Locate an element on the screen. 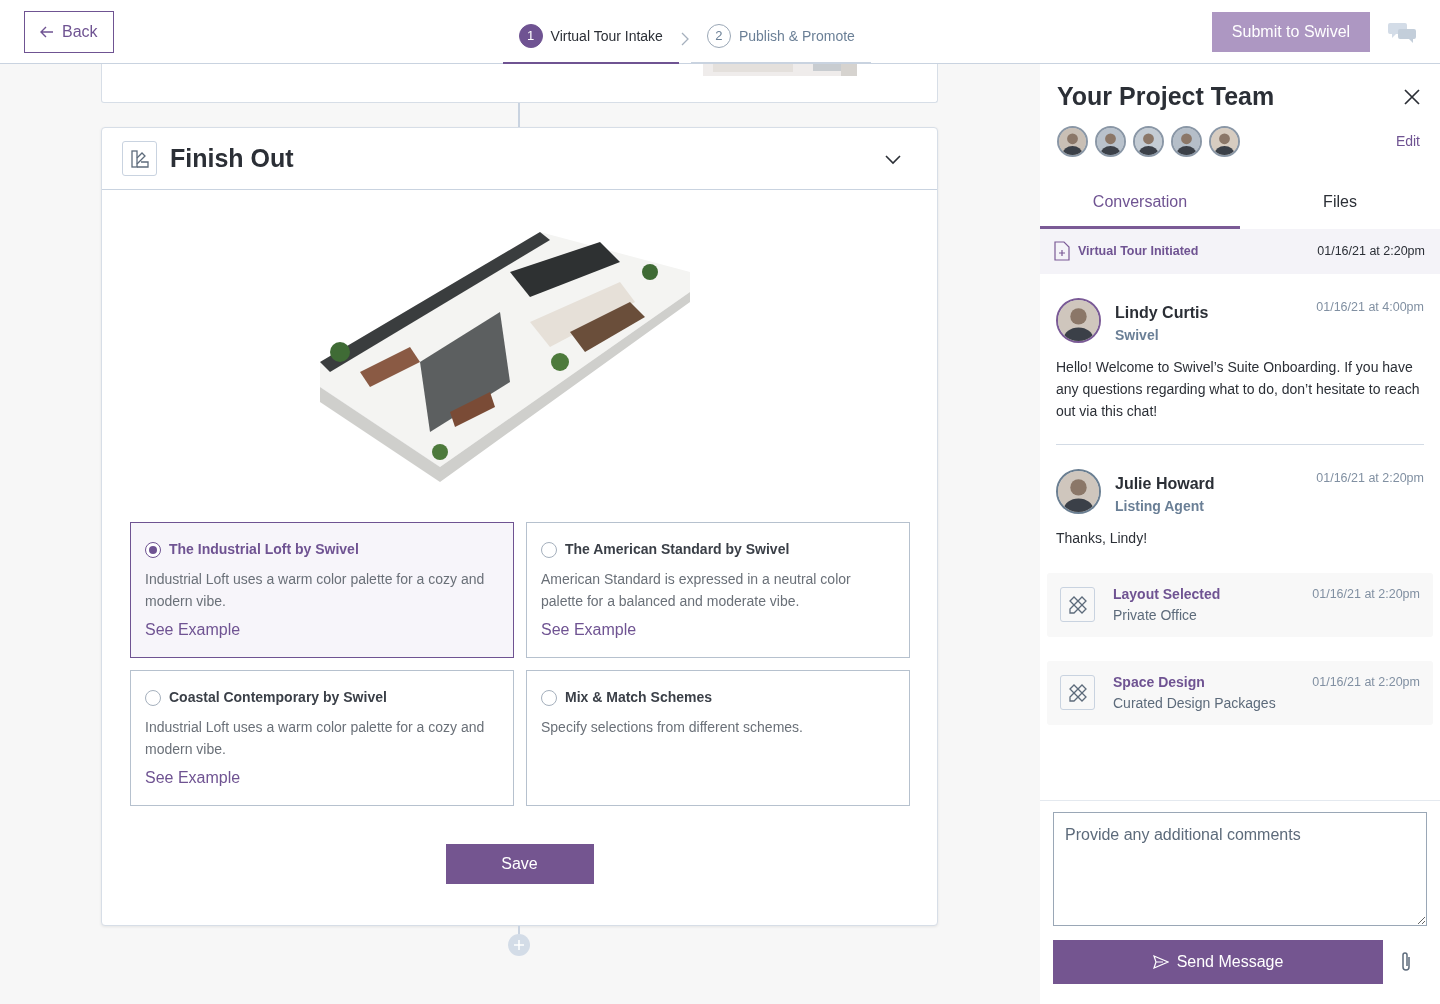 The height and width of the screenshot is (1004, 1440). message-time: 01/16/21 at 4:00pm is located at coordinates (1370, 307).